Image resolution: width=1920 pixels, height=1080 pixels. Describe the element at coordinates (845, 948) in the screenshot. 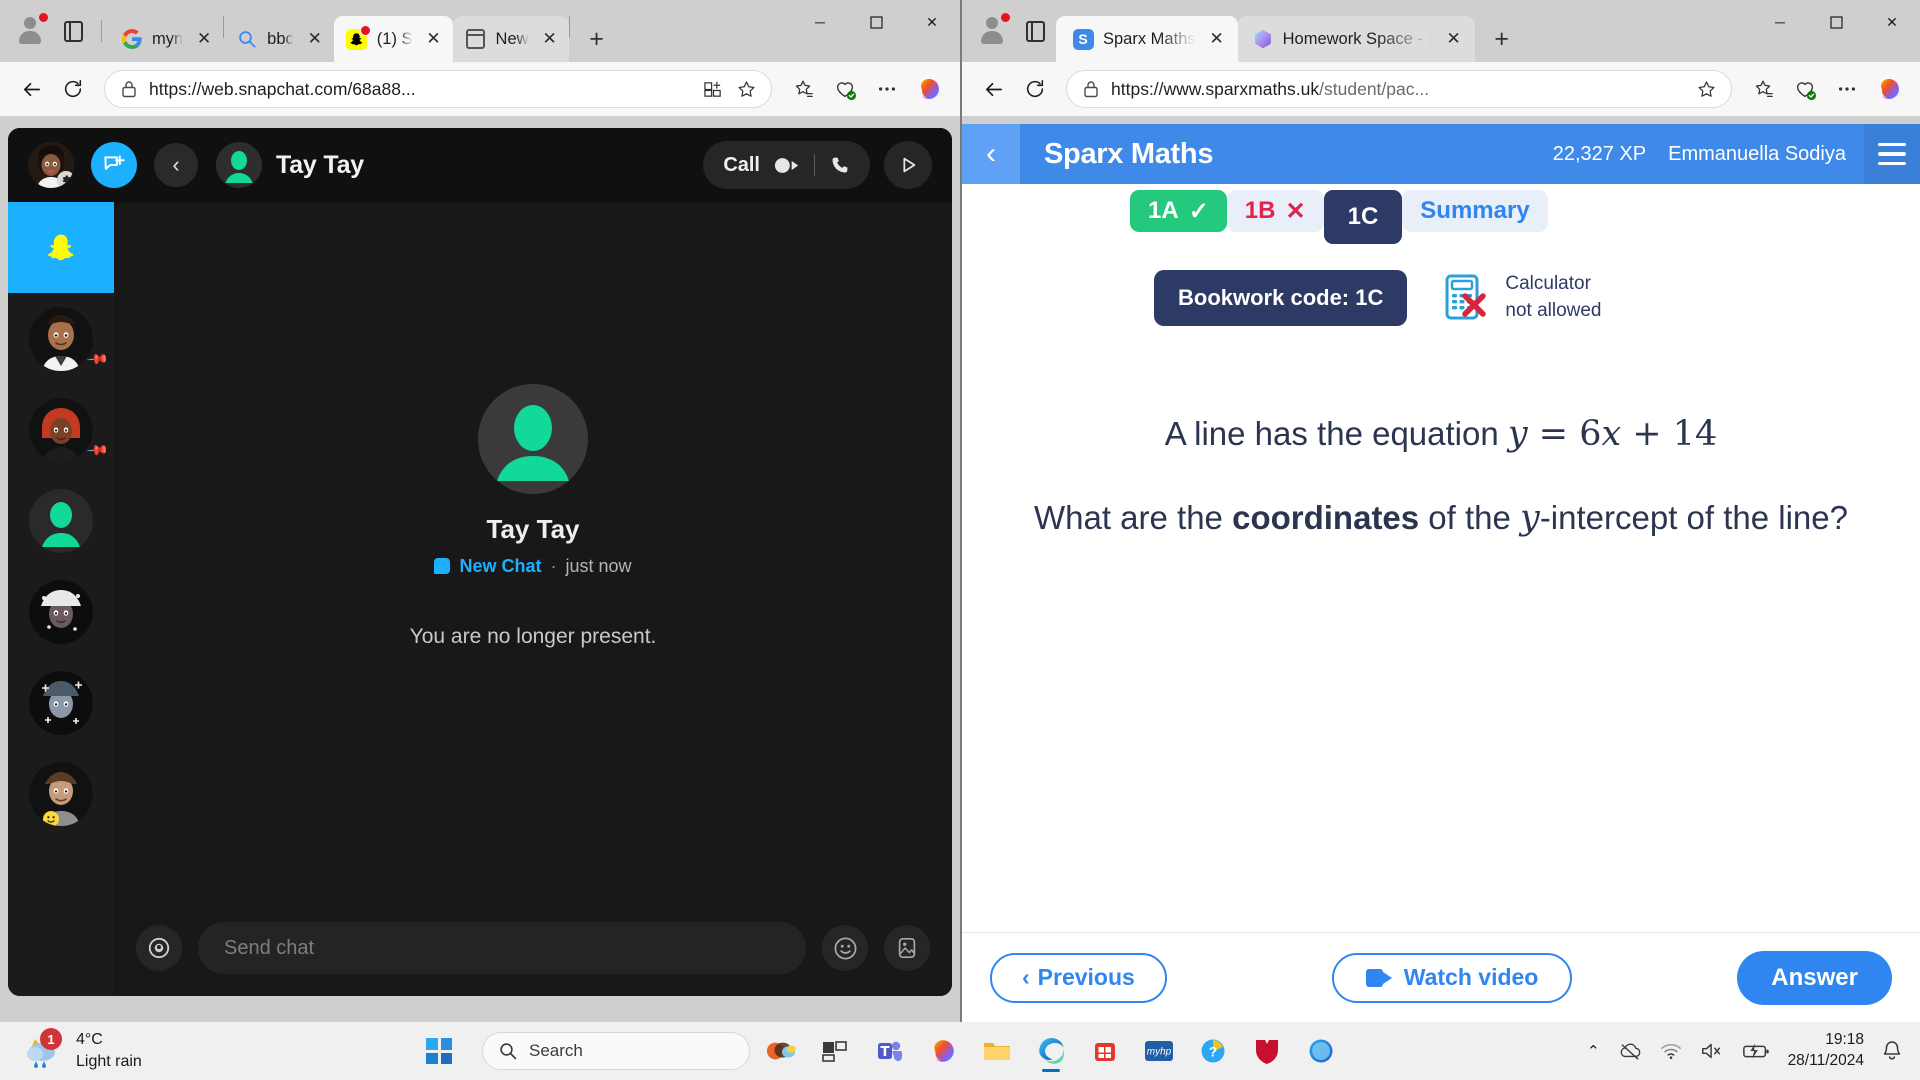

I see `emoji-button` at that location.